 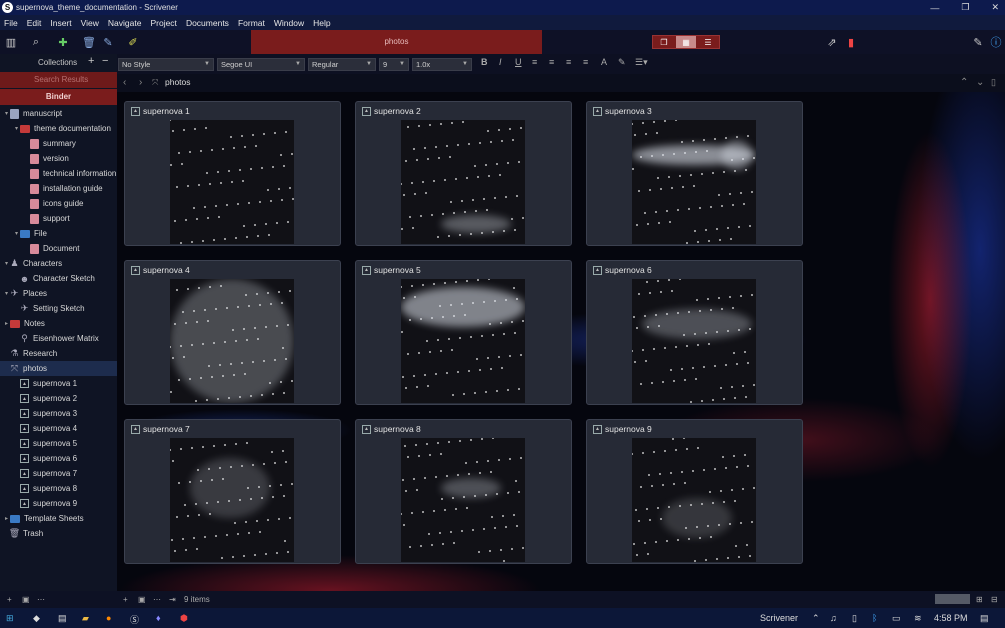 What do you see at coordinates (11, 42) in the screenshot?
I see `view-layout-icon: ▥` at bounding box center [11, 42].